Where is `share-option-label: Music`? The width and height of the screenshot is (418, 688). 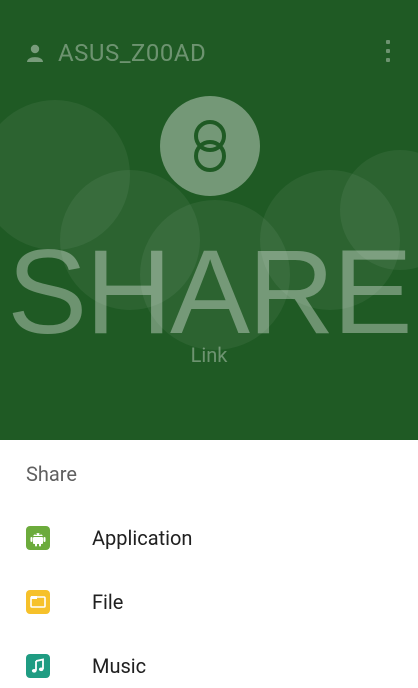 share-option-label: Music is located at coordinates (119, 666).